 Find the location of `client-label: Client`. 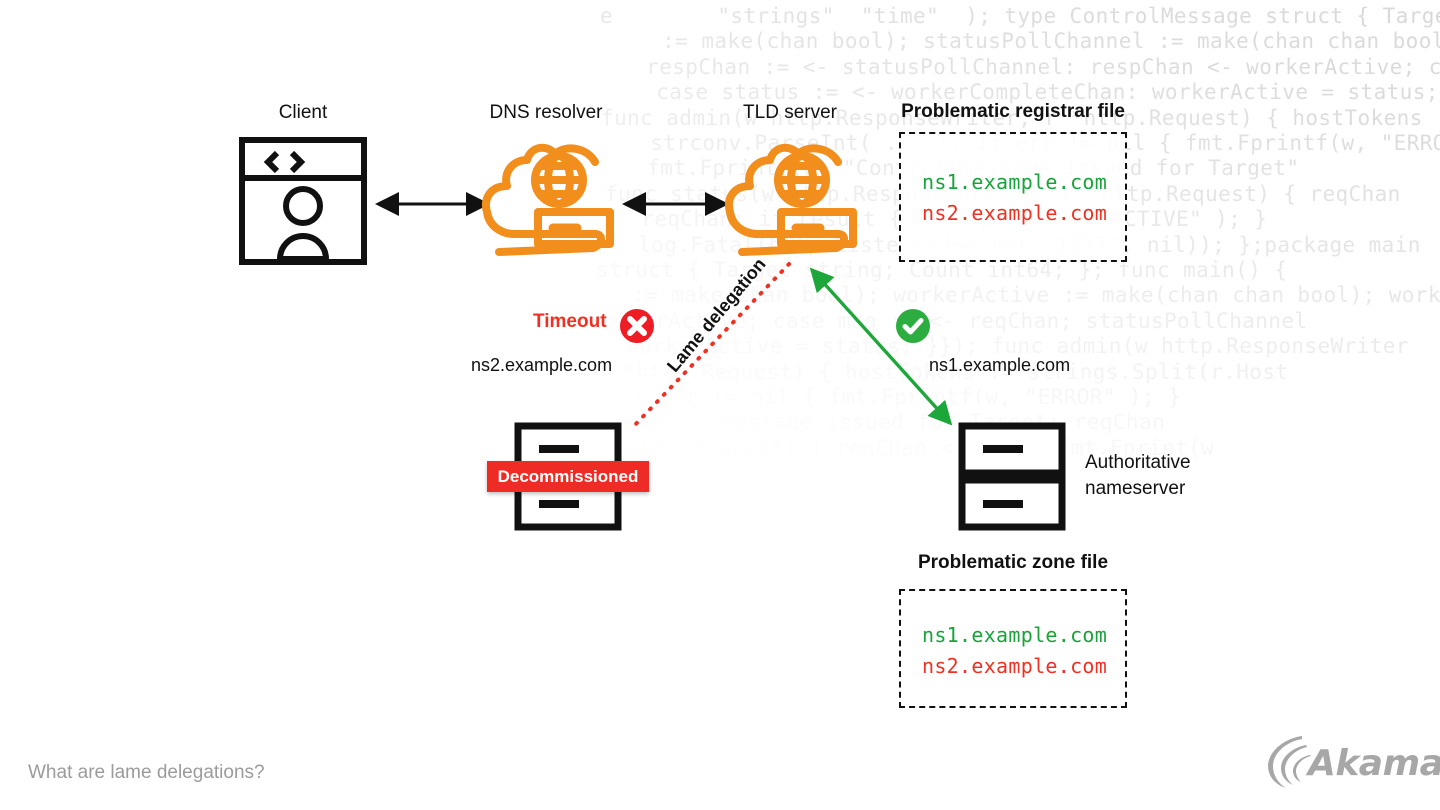

client-label: Client is located at coordinates (303, 112).